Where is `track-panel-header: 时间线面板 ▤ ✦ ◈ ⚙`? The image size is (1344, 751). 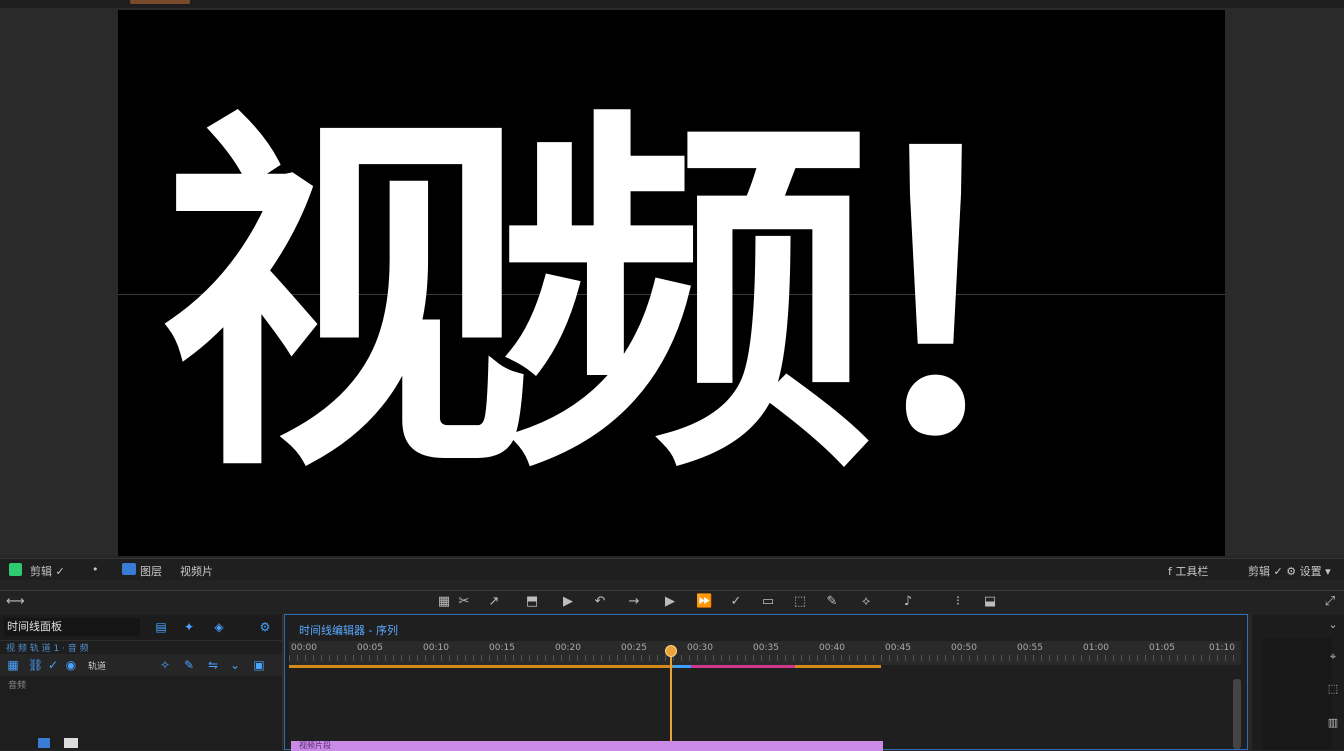 track-panel-header: 时间线面板 ▤ ✦ ◈ ⚙ is located at coordinates (141, 627).